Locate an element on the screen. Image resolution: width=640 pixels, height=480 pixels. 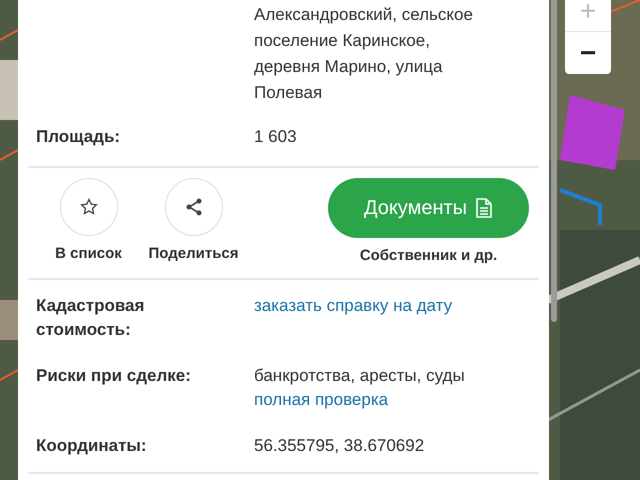
detail-value: банкротства, аресты, суды is located at coordinates (359, 376).